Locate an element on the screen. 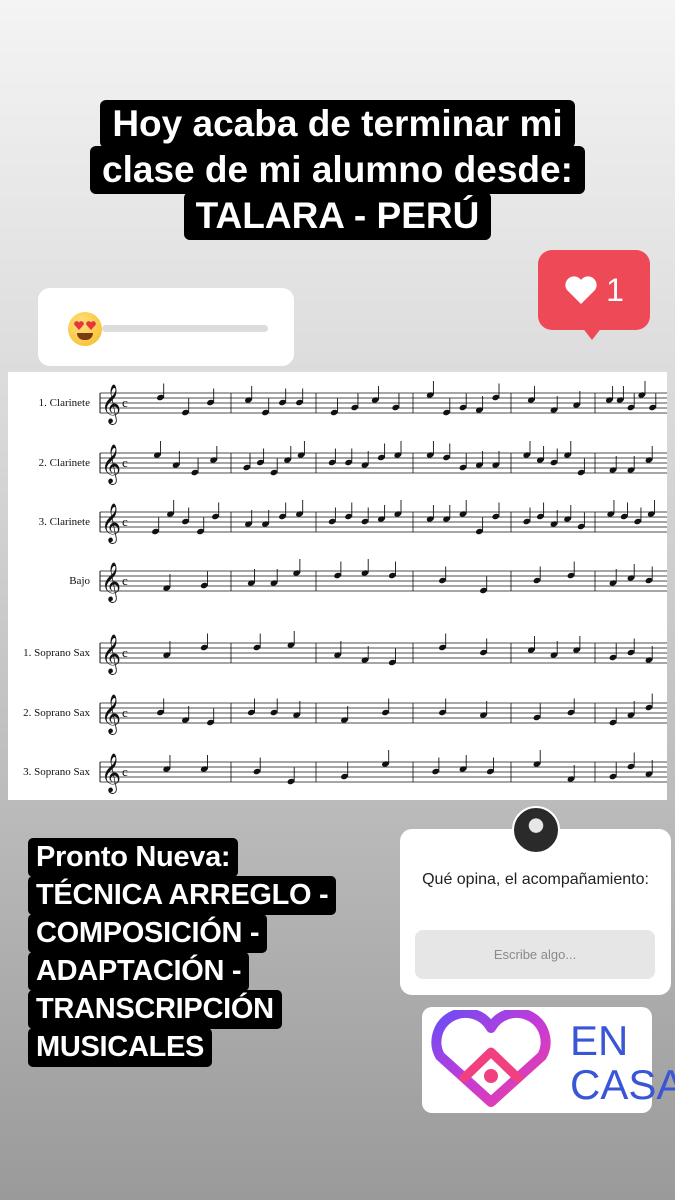  like-count: 1 is located at coordinates (615, 289).